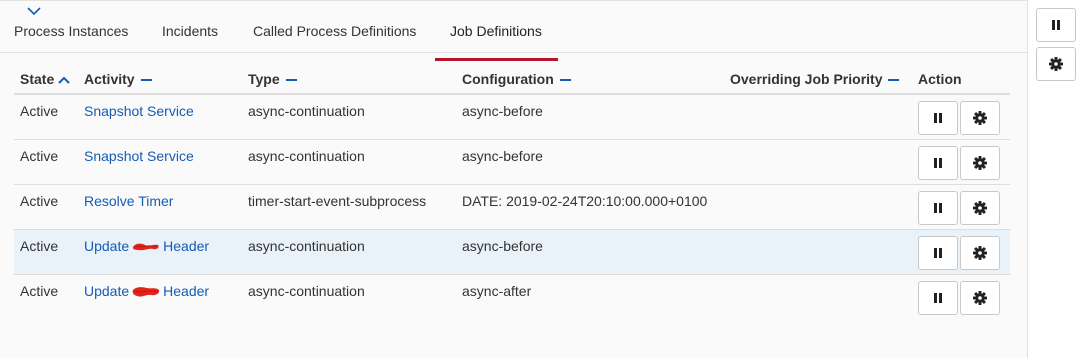 This screenshot has width=1084, height=358. What do you see at coordinates (508, 79) in the screenshot?
I see `column-header-label: Configuration` at bounding box center [508, 79].